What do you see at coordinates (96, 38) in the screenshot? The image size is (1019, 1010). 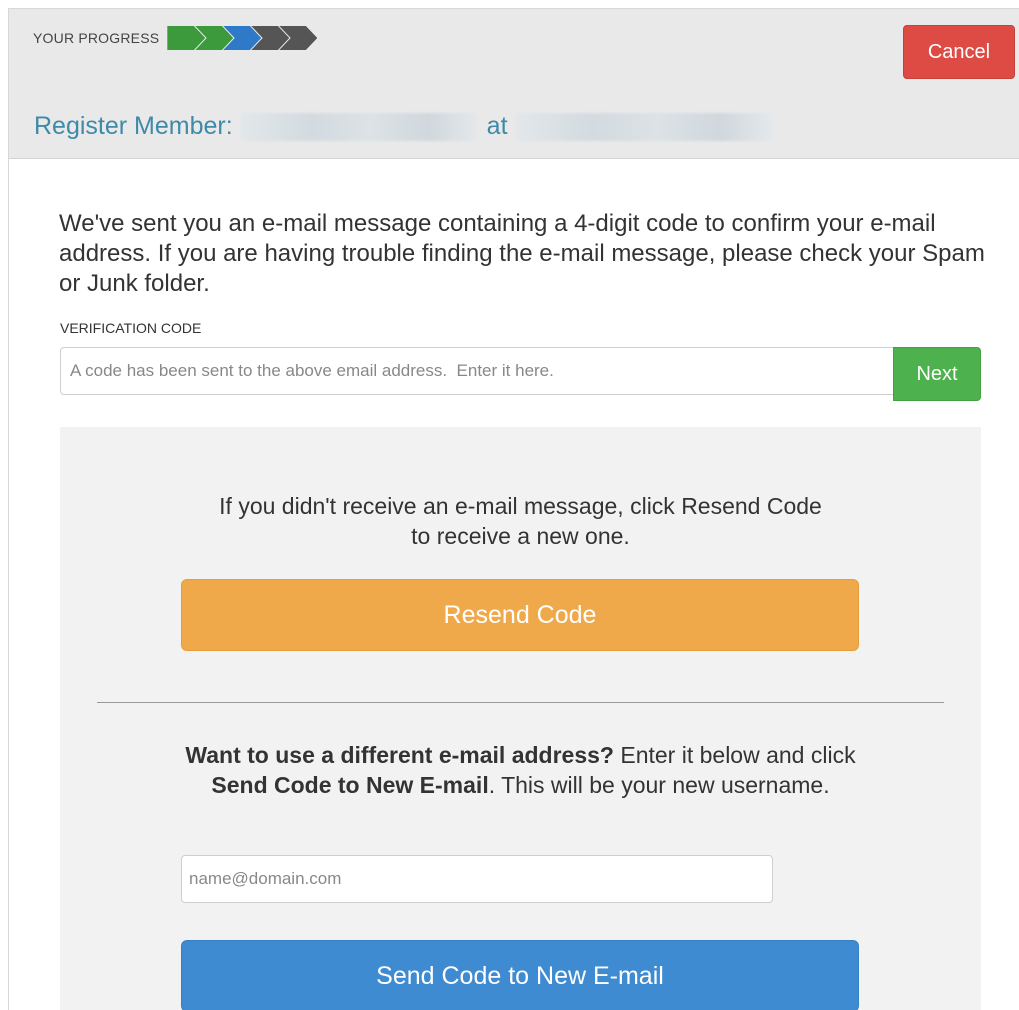 I see `progress-label: YOUR PROGRESS` at bounding box center [96, 38].